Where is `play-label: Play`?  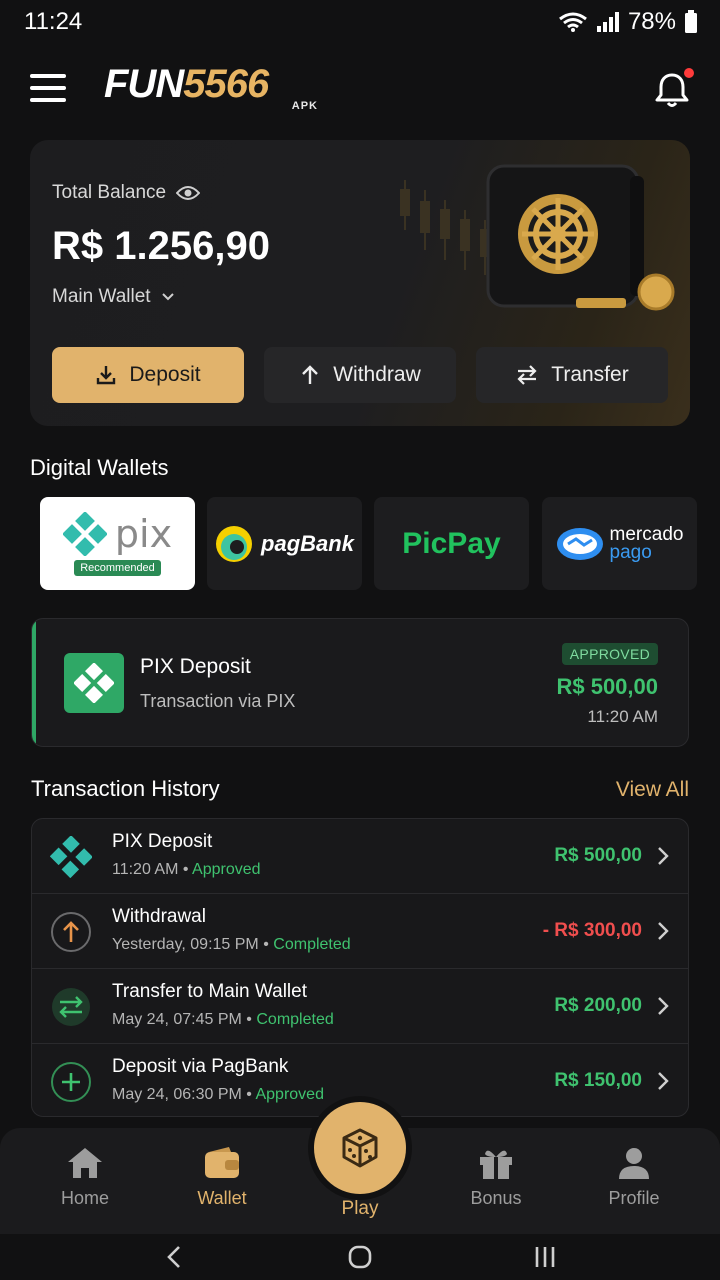 play-label: Play is located at coordinates (360, 1208).